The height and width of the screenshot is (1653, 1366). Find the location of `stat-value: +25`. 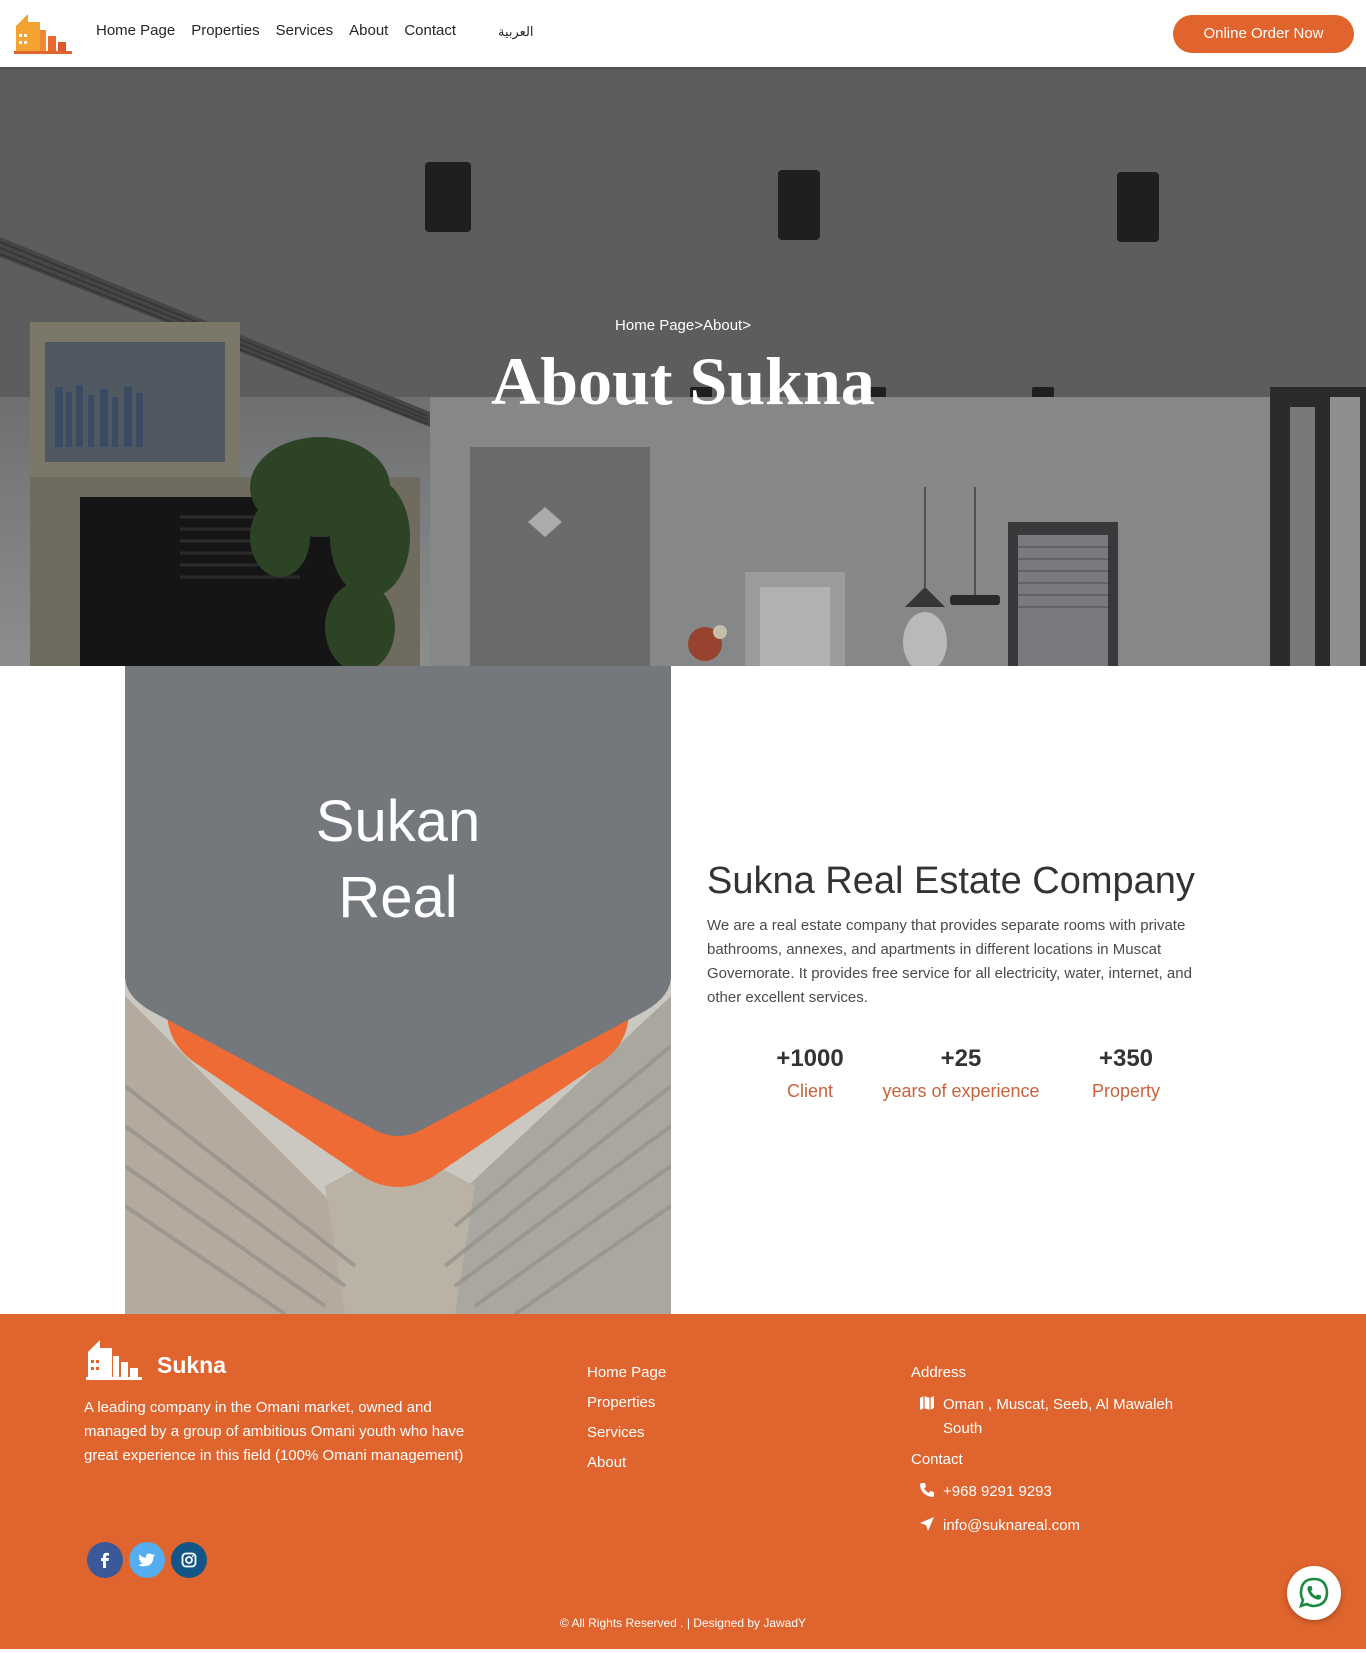

stat-value: +25 is located at coordinates (961, 1058).